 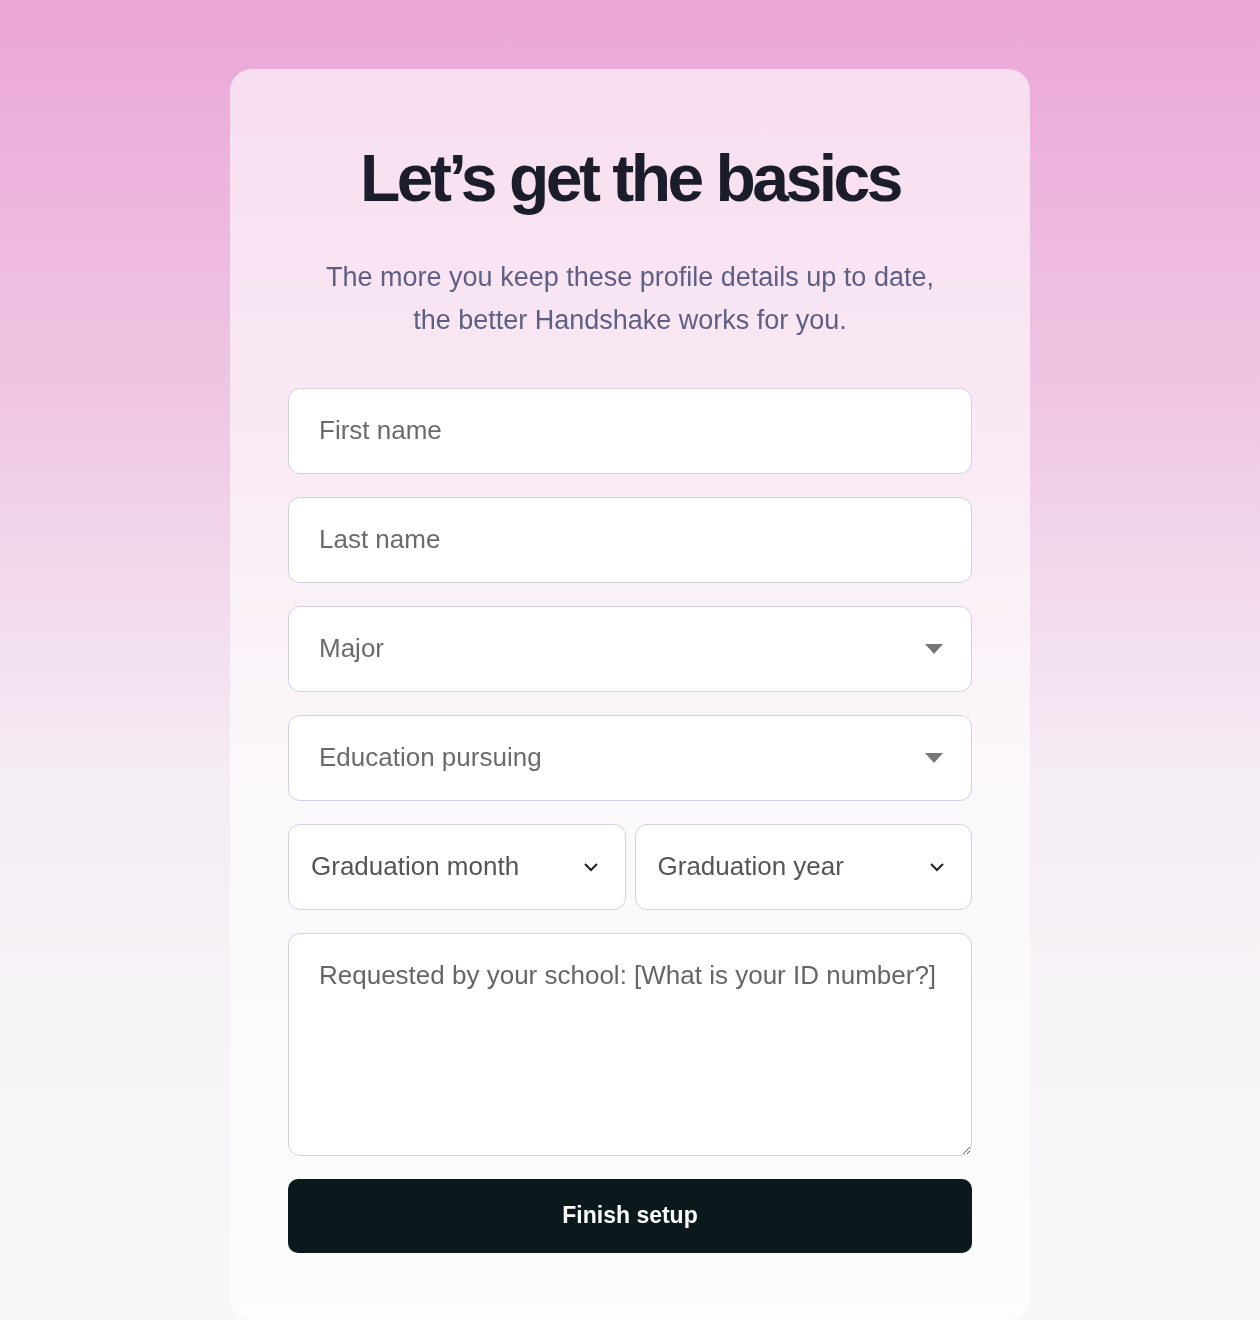 I want to click on input-field: Last name, so click(x=630, y=539).